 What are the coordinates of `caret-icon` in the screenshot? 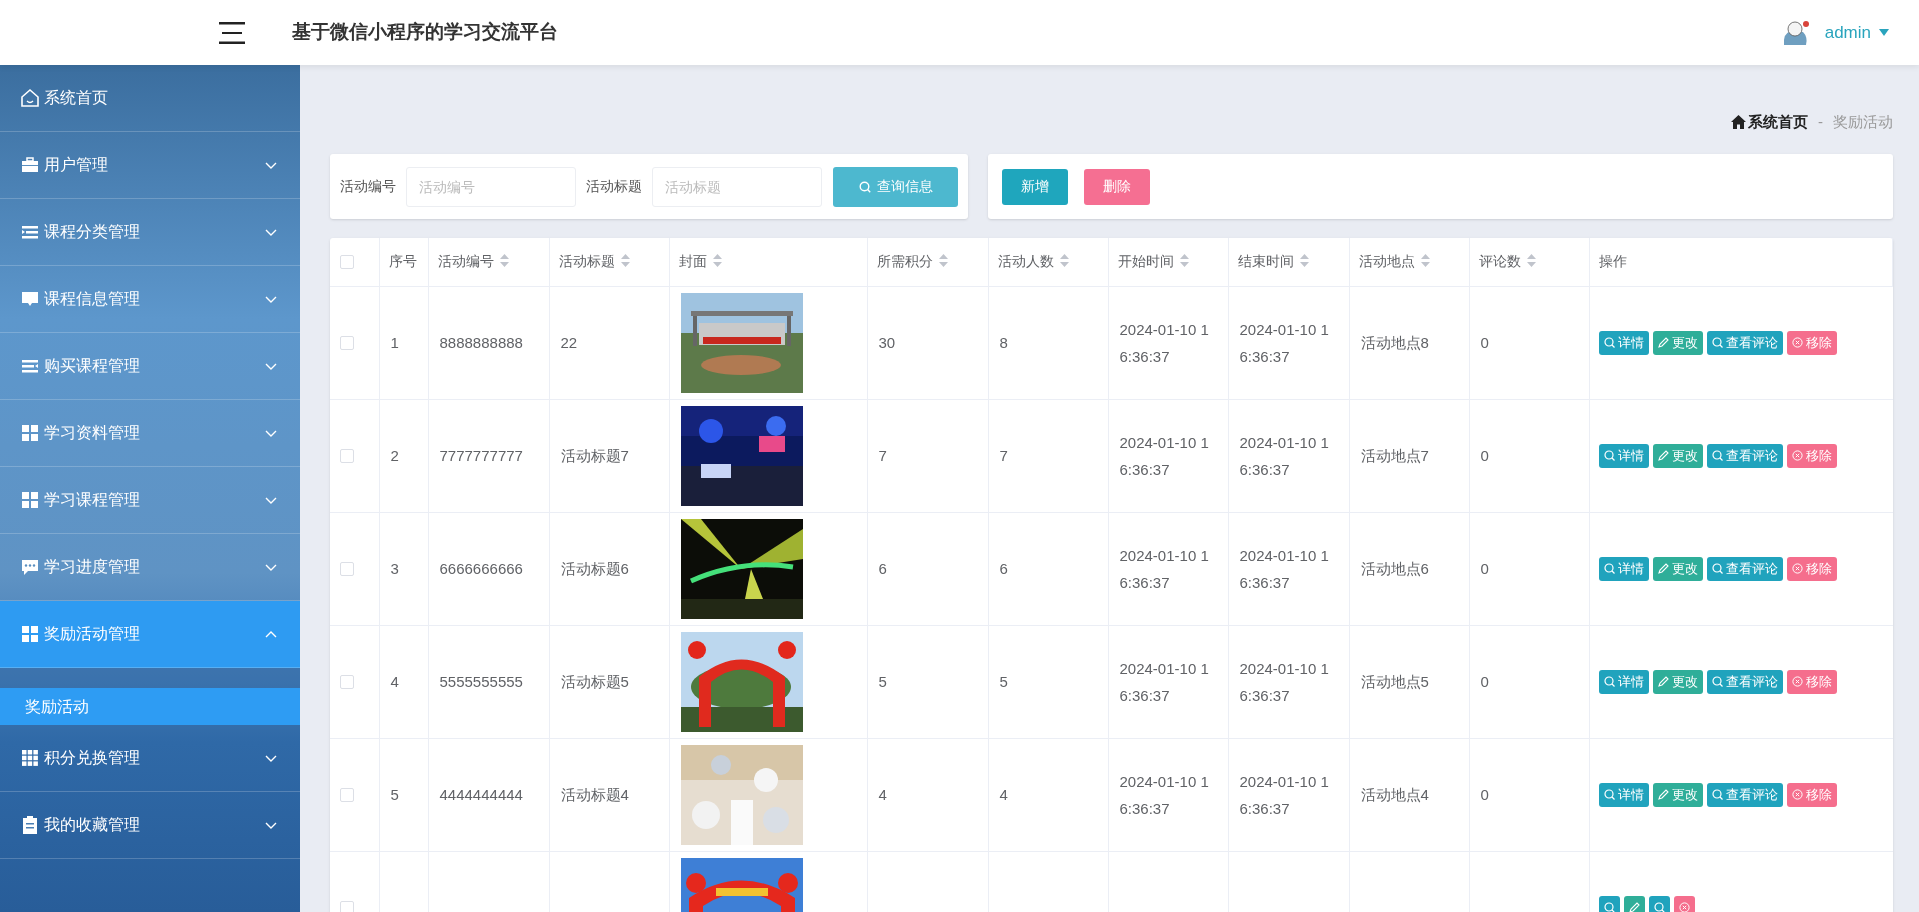 It's located at (1884, 32).